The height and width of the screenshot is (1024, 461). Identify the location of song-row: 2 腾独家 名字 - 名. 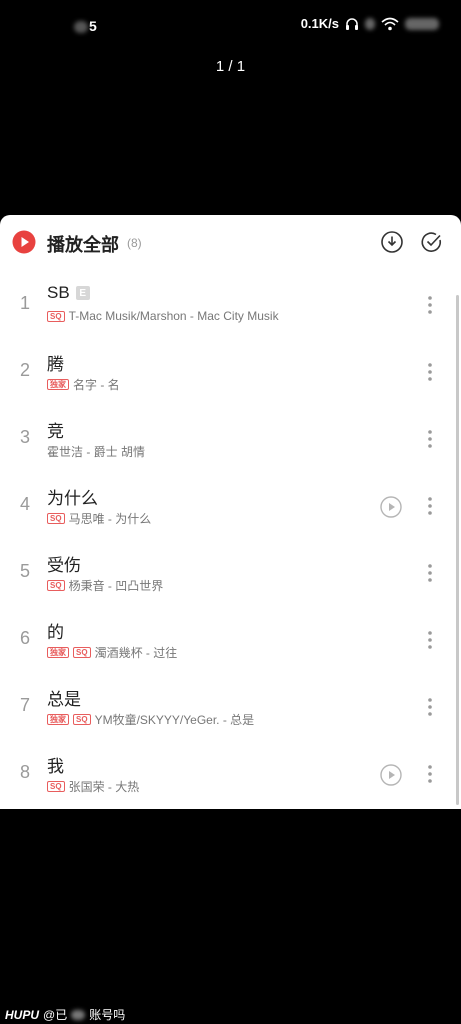
(230, 371).